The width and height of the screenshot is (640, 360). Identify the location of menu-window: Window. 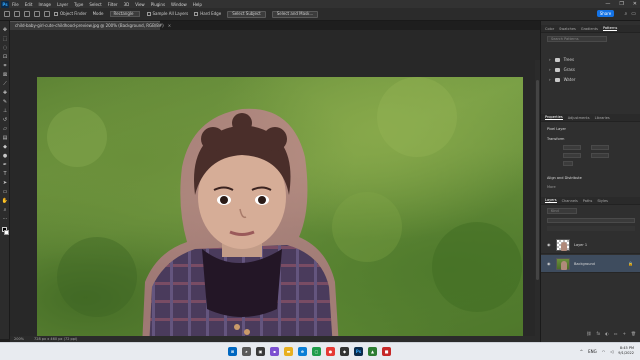
(179, 4).